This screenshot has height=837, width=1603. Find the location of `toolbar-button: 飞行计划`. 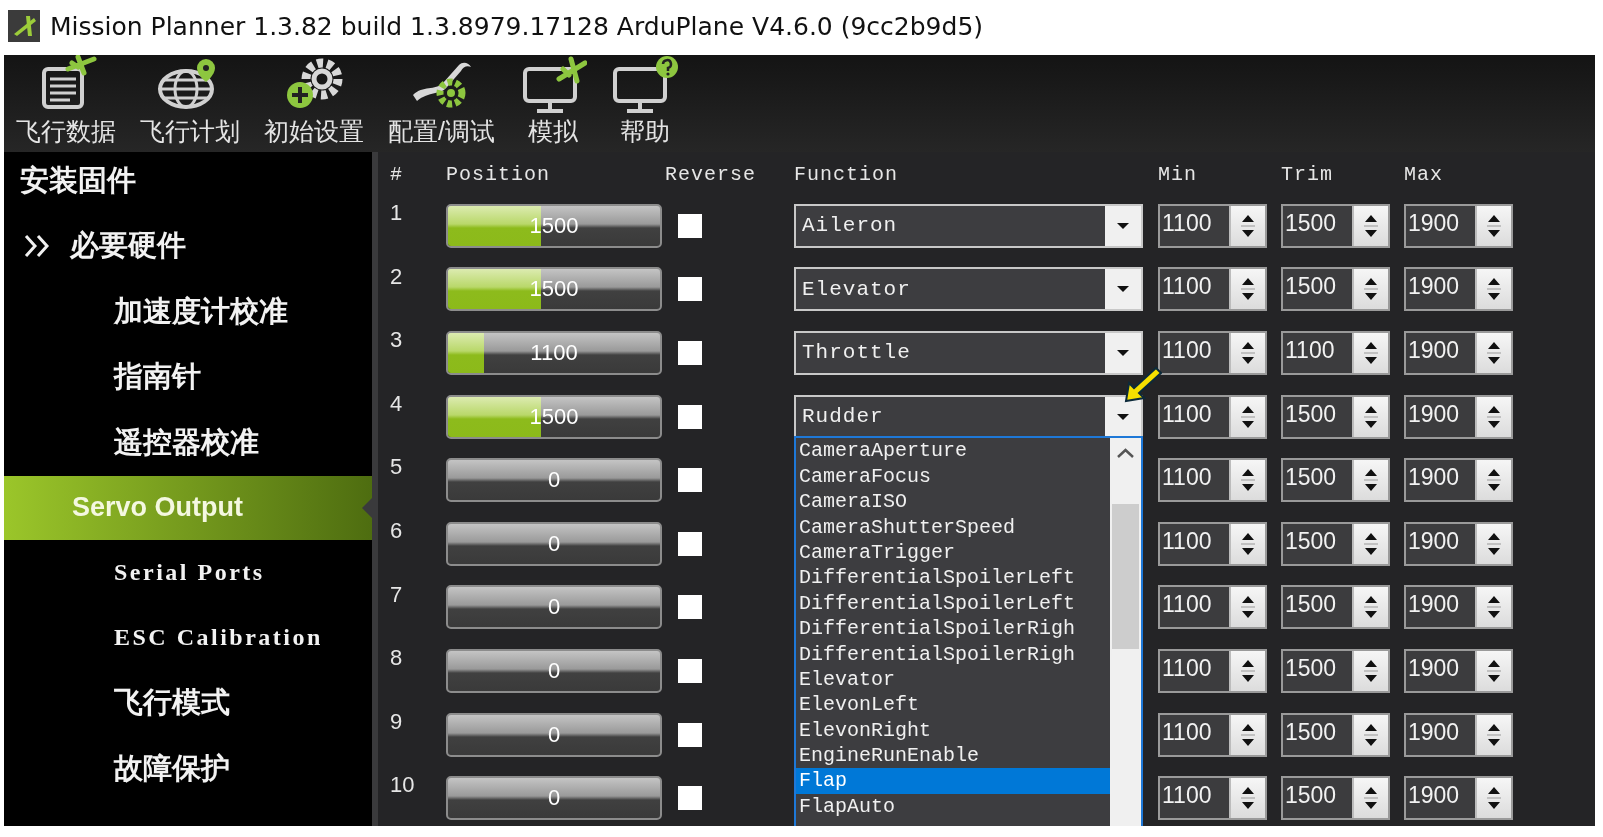

toolbar-button: 飞行计划 is located at coordinates (190, 101).